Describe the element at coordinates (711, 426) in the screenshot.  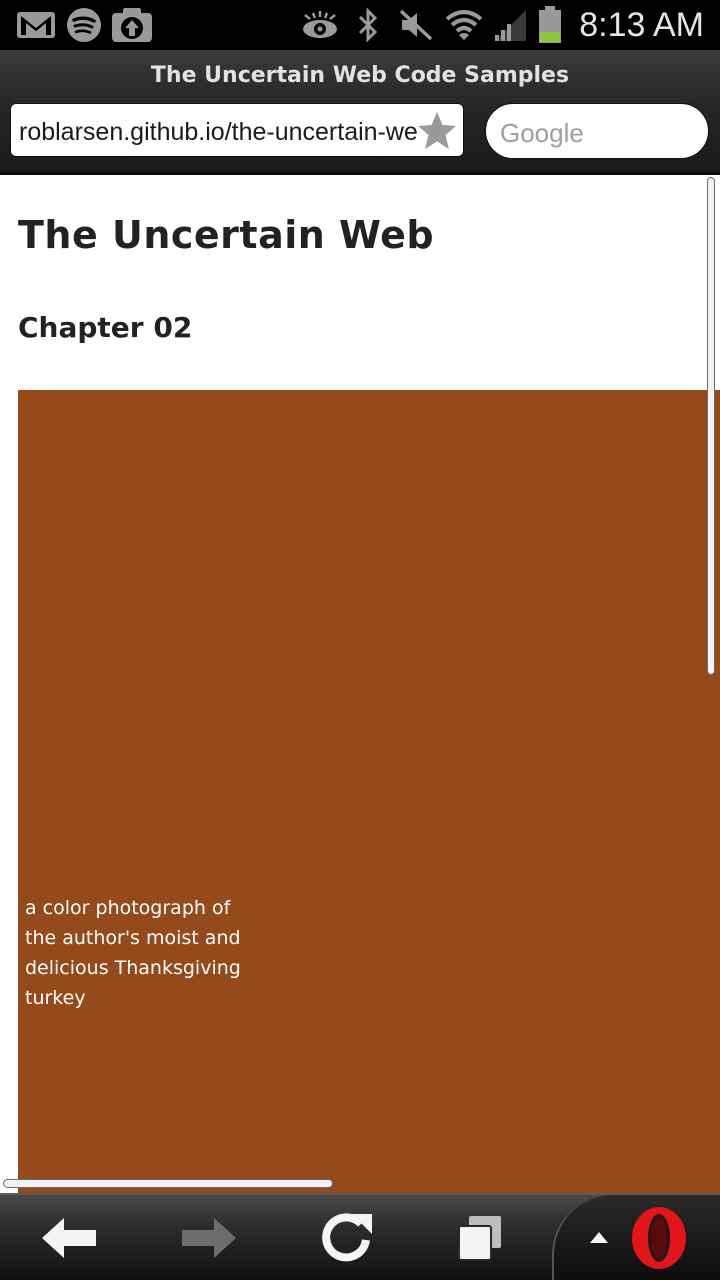
I see `vertical-scrollbar` at that location.